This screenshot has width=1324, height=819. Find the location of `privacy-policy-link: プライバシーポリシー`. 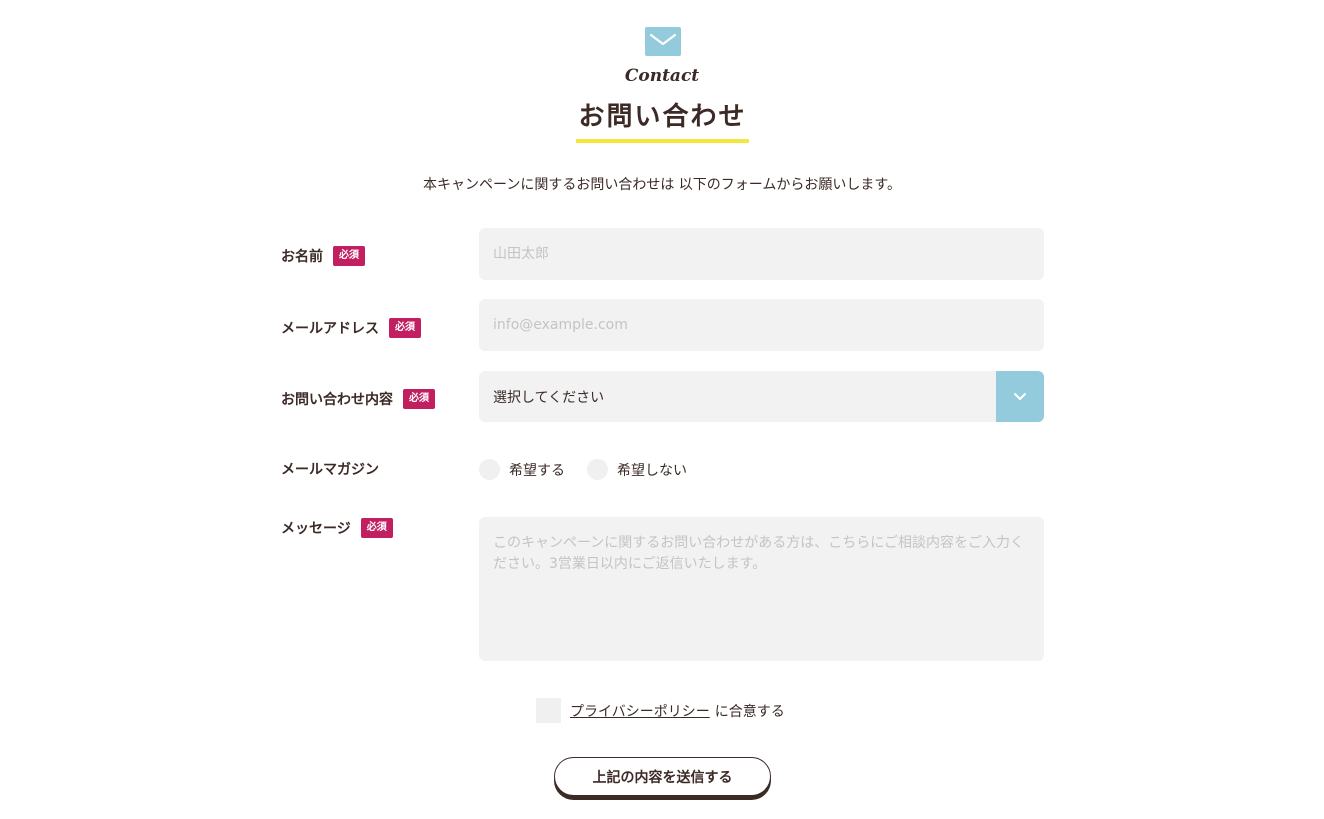

privacy-policy-link: プライバシーポリシー is located at coordinates (640, 711).